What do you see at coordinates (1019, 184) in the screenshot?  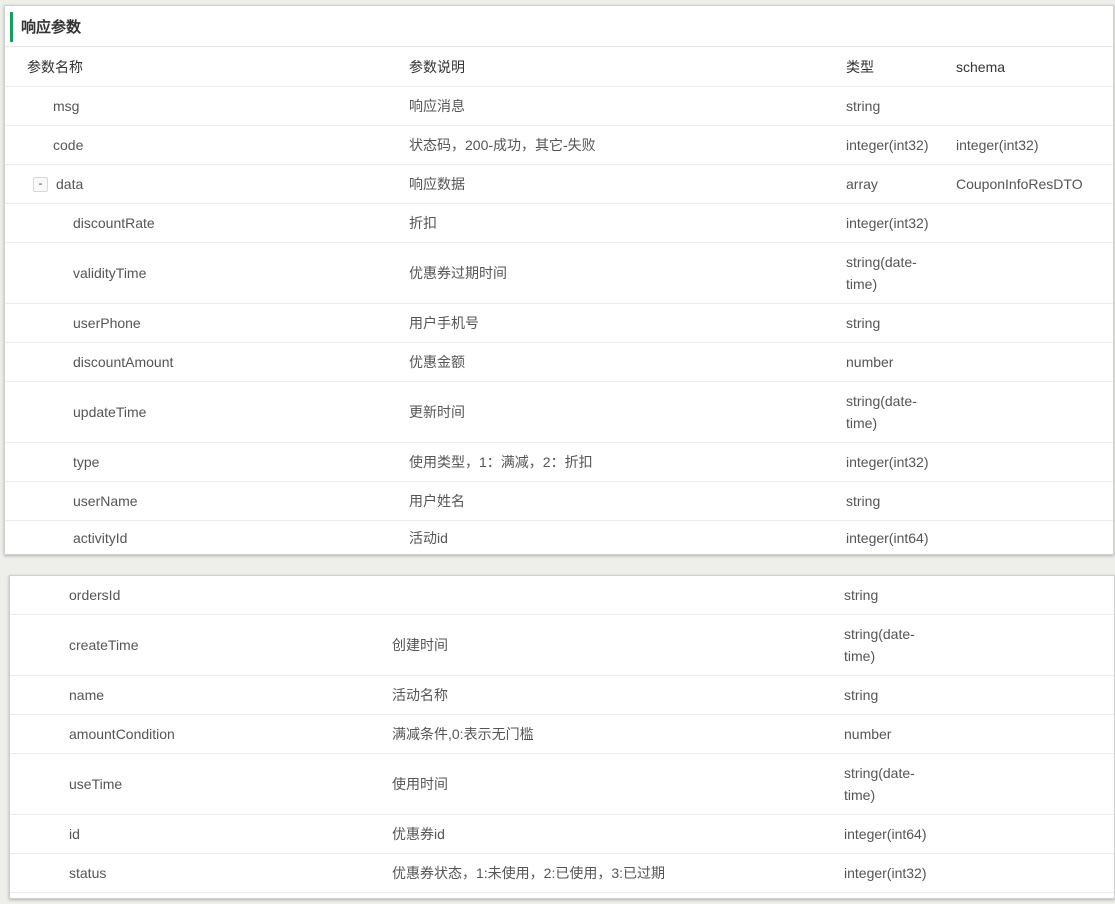 I see `param-schema: CouponInfoResDTO` at bounding box center [1019, 184].